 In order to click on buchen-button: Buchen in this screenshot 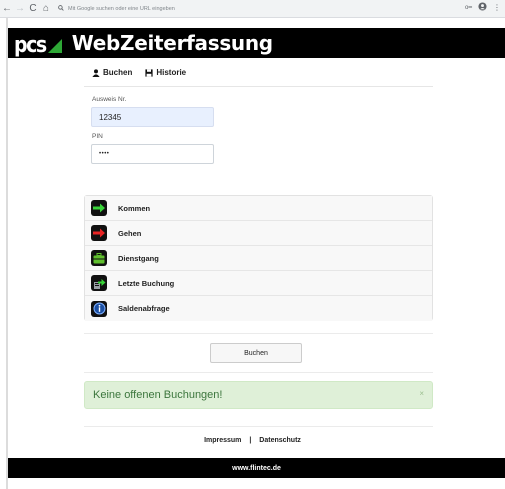, I will do `click(256, 353)`.